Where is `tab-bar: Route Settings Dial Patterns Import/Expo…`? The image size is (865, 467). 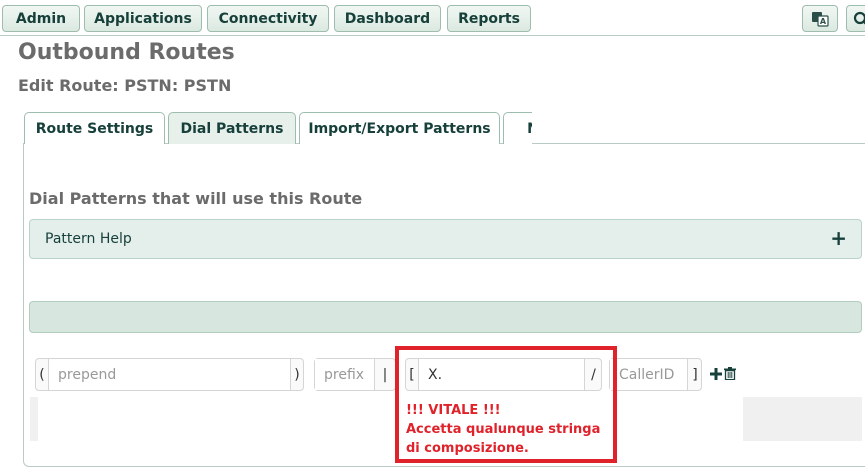
tab-bar: Route Settings Dial Patterns Import/Expo… is located at coordinates (278, 128).